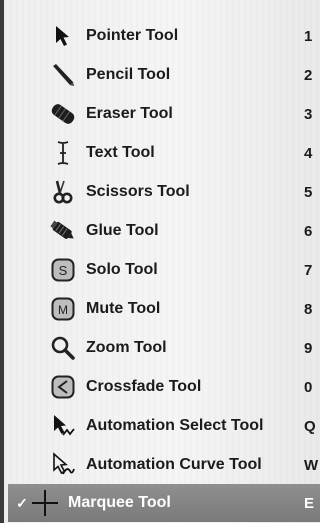 This screenshot has width=320, height=523. Describe the element at coordinates (22, 502) in the screenshot. I see `checkmark-icon: ✓` at that location.